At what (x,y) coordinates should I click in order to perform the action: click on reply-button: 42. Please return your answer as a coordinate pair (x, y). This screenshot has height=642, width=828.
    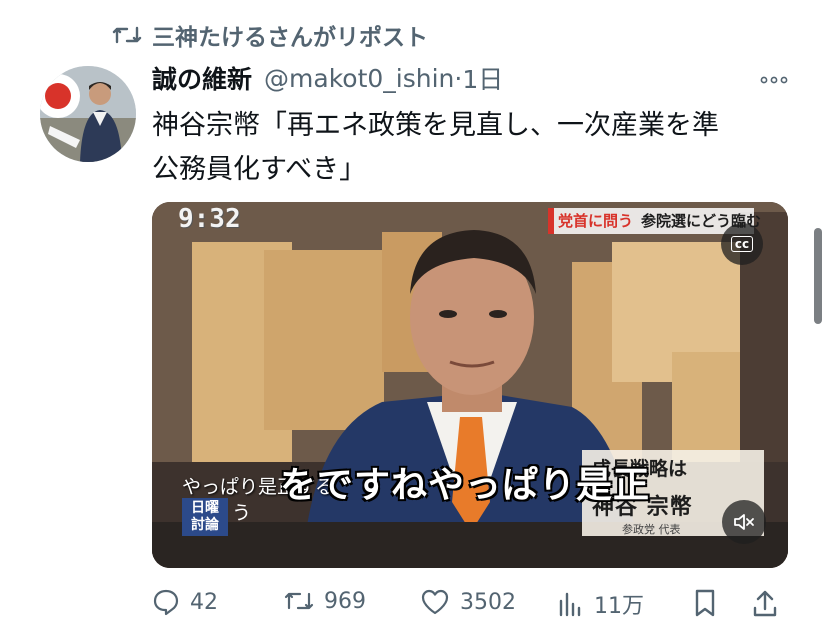
    Looking at the image, I should click on (185, 602).